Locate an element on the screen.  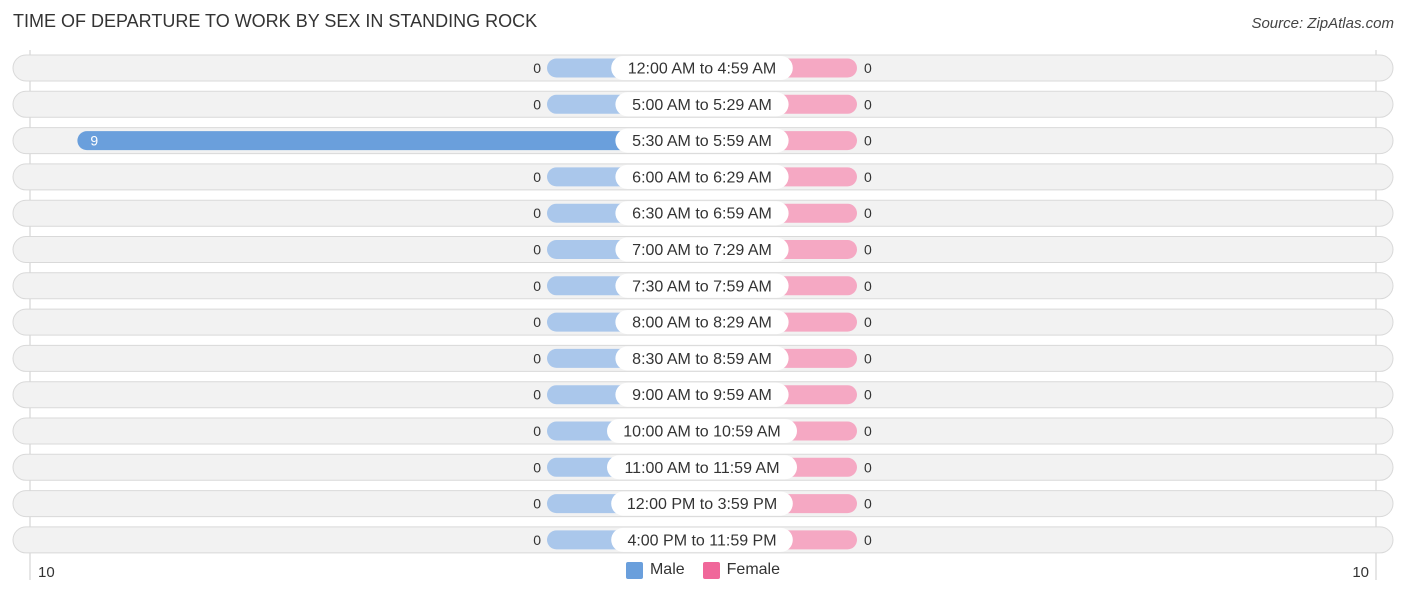
table-row: 9:00 AM to 9:59 AM 0 0 is located at coordinates (703, 395).